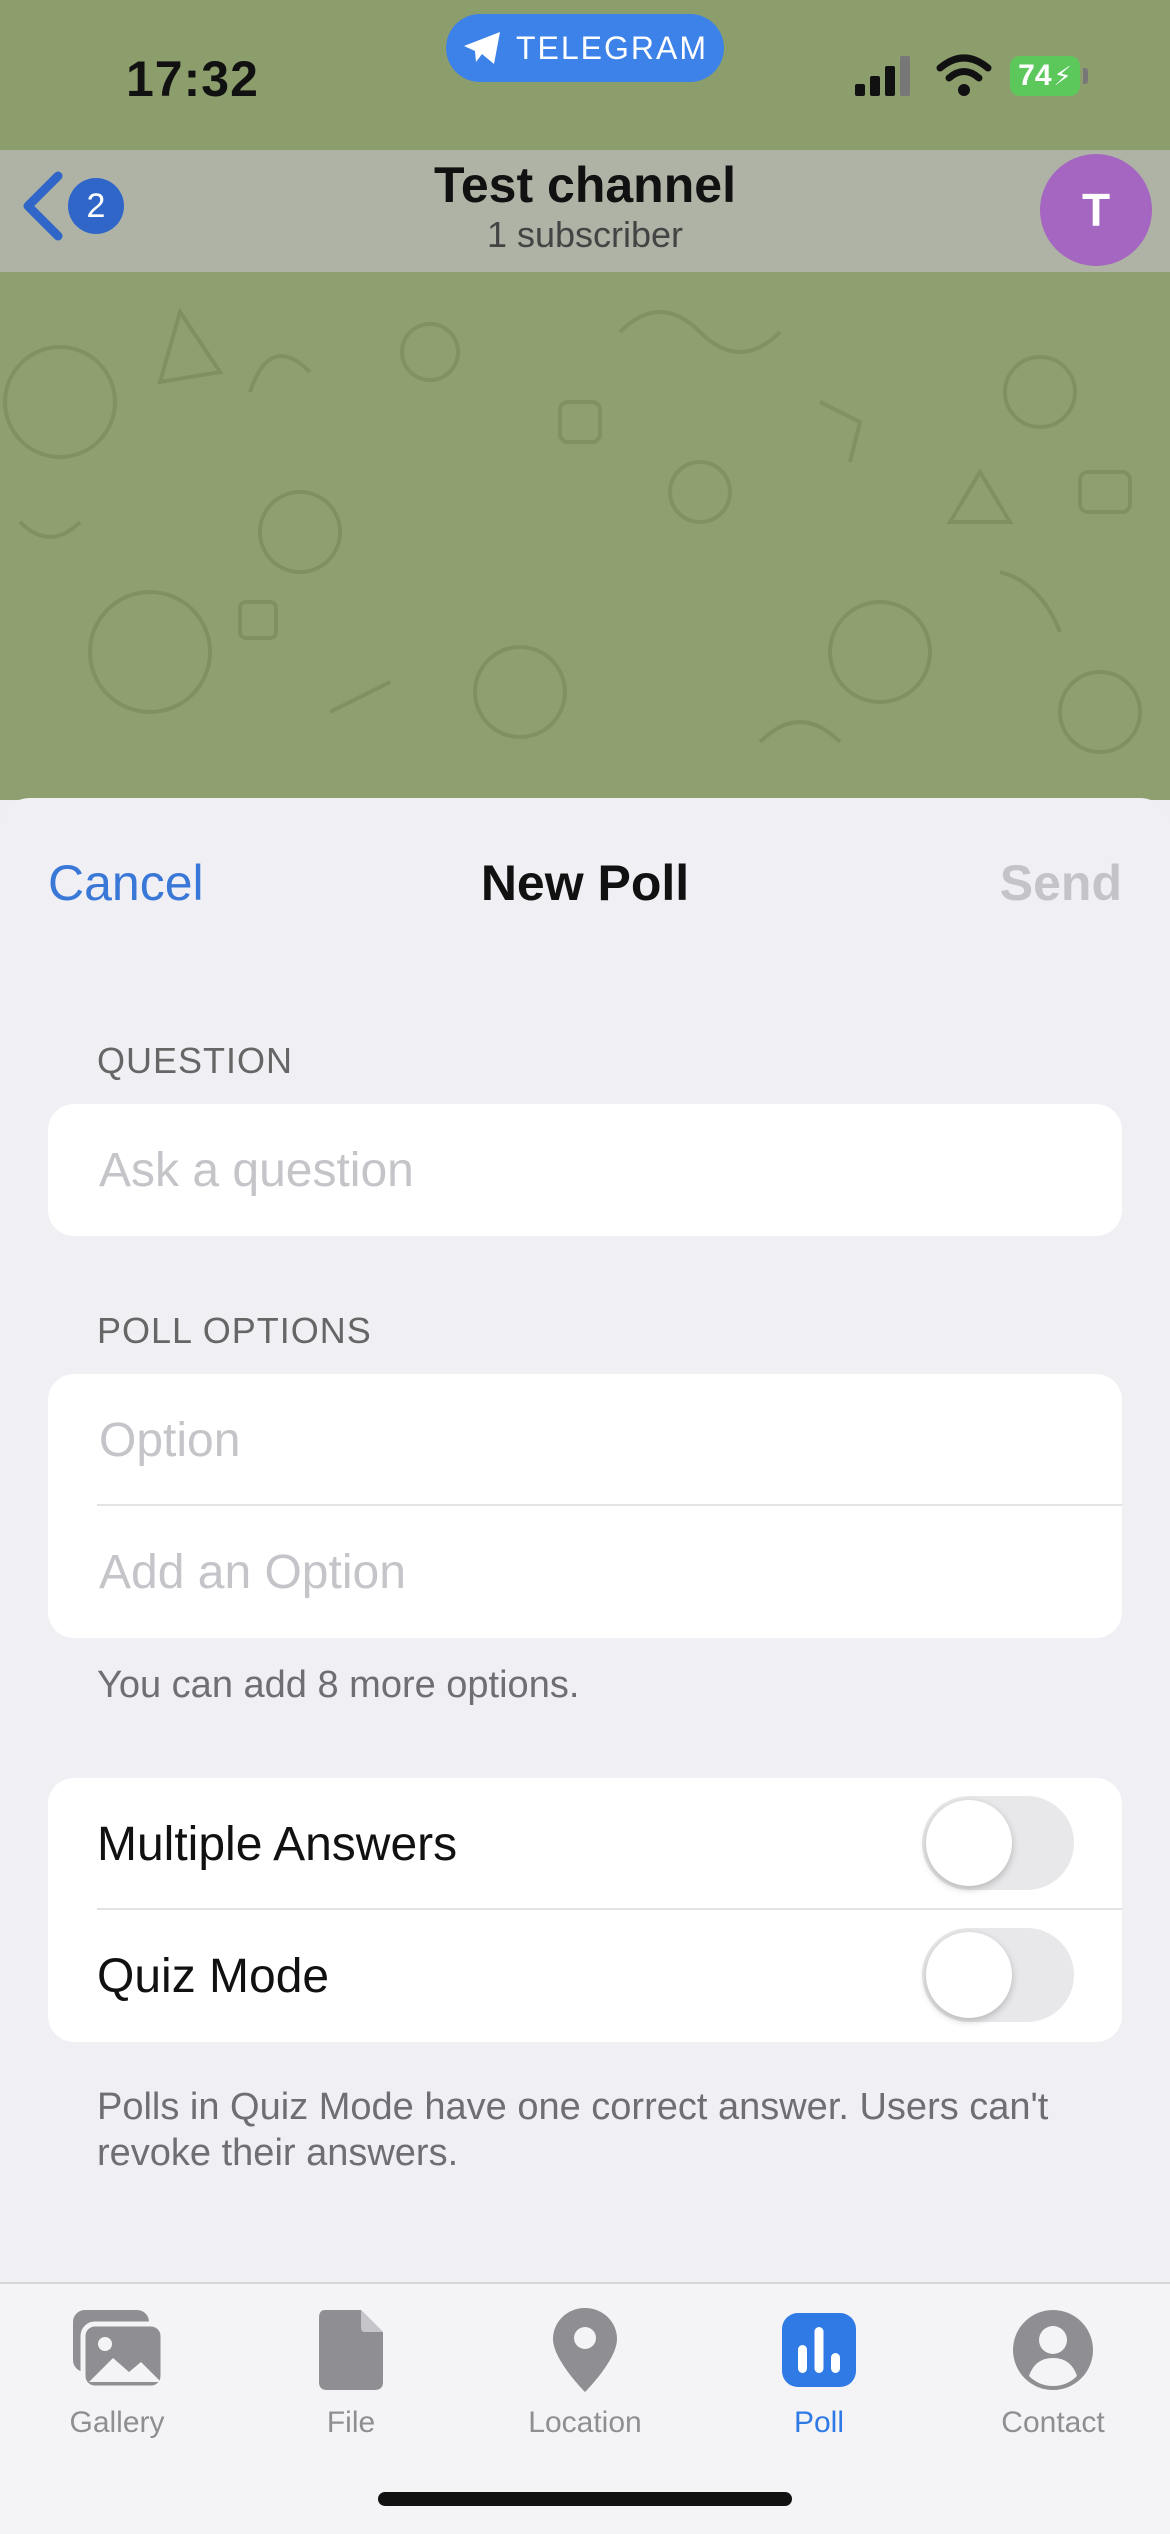 This screenshot has width=1170, height=2534. What do you see at coordinates (338, 1685) in the screenshot?
I see `options-remaining-hint: You can add 8 more options.` at bounding box center [338, 1685].